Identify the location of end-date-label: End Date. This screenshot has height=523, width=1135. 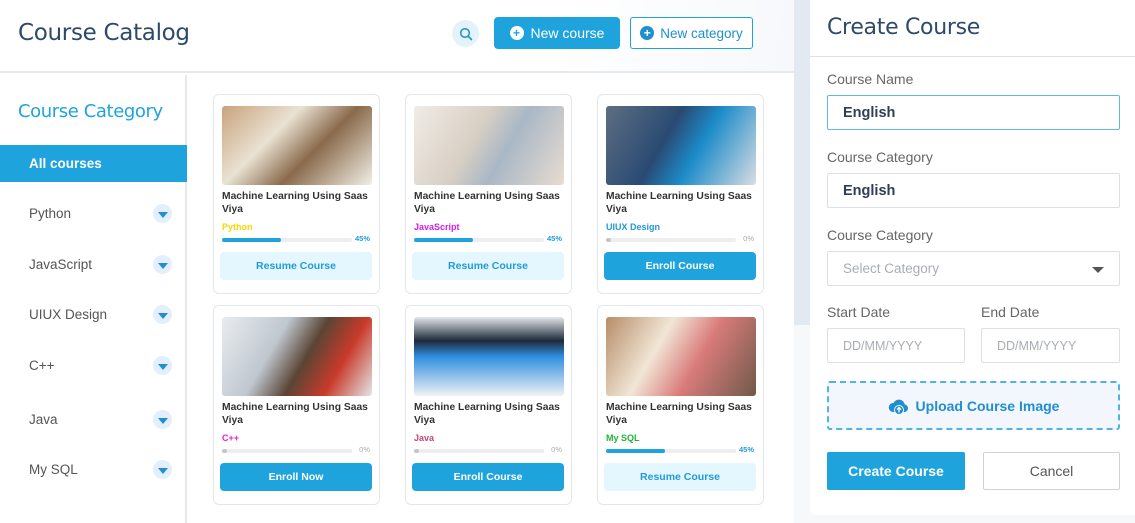
(1010, 312).